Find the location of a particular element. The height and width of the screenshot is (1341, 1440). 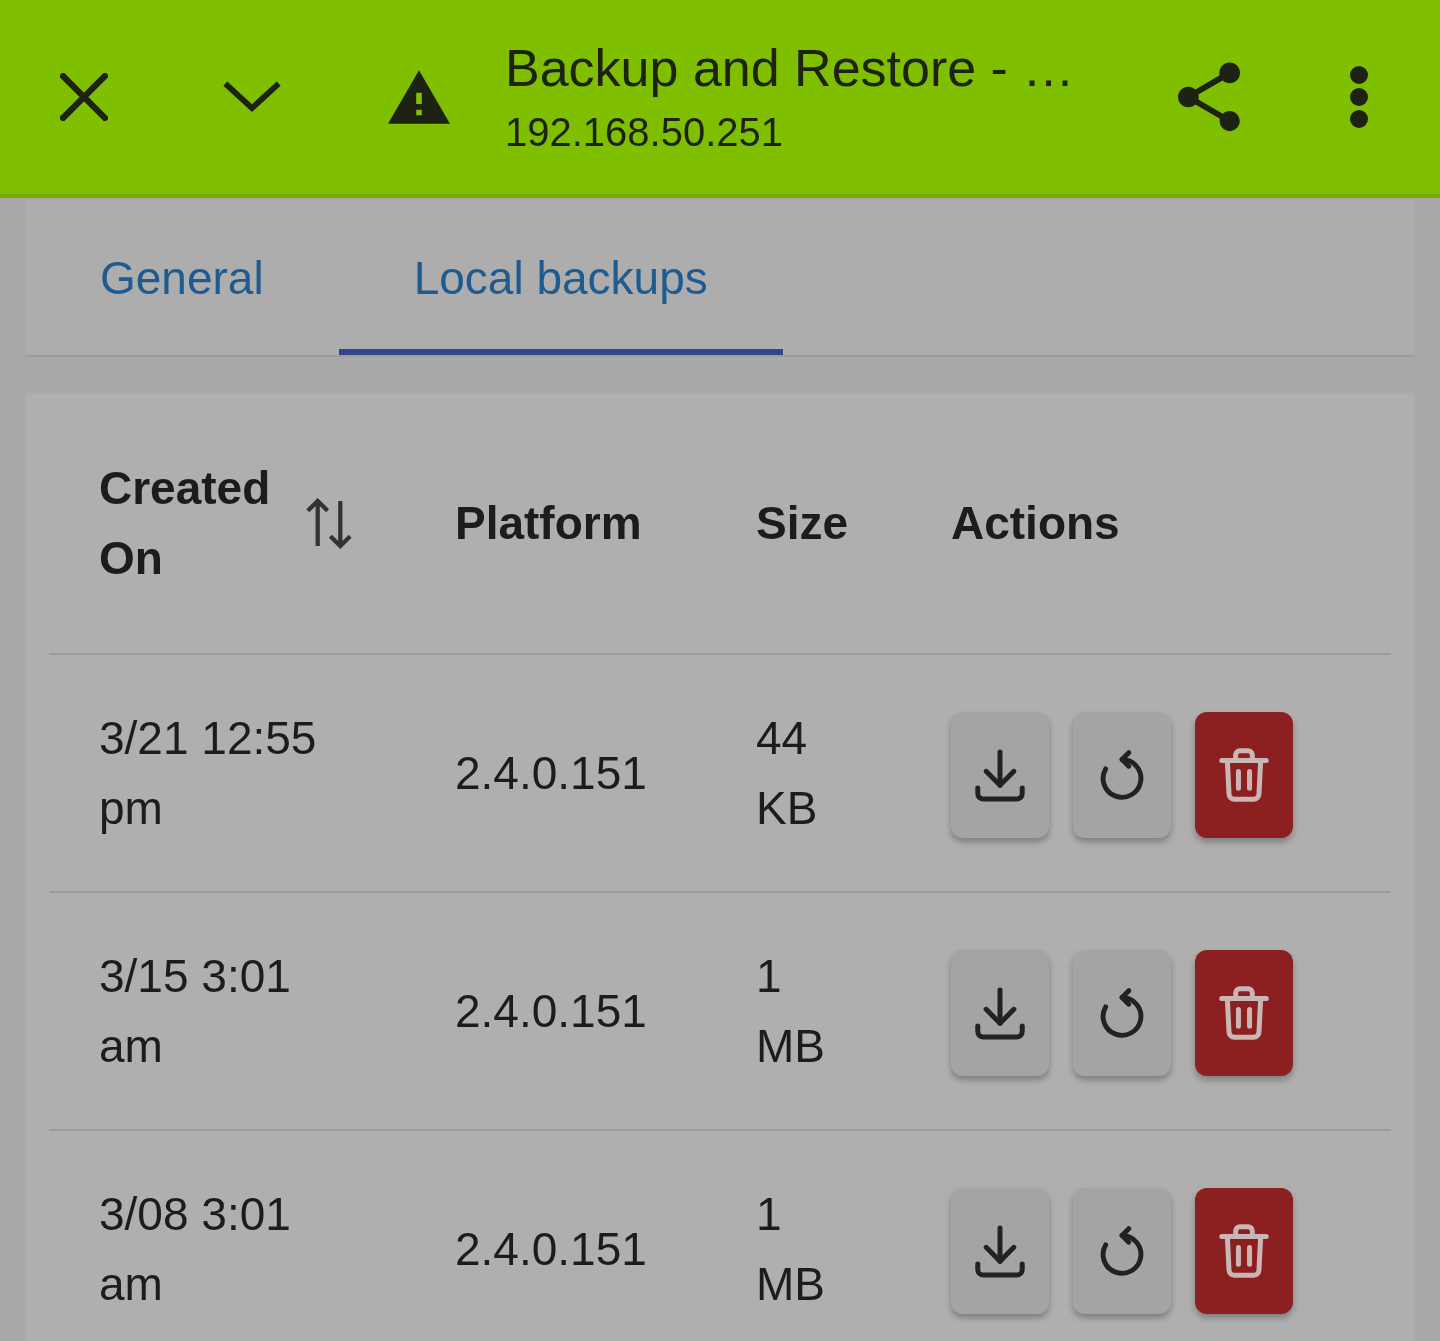

warning-button is located at coordinates (419, 97).